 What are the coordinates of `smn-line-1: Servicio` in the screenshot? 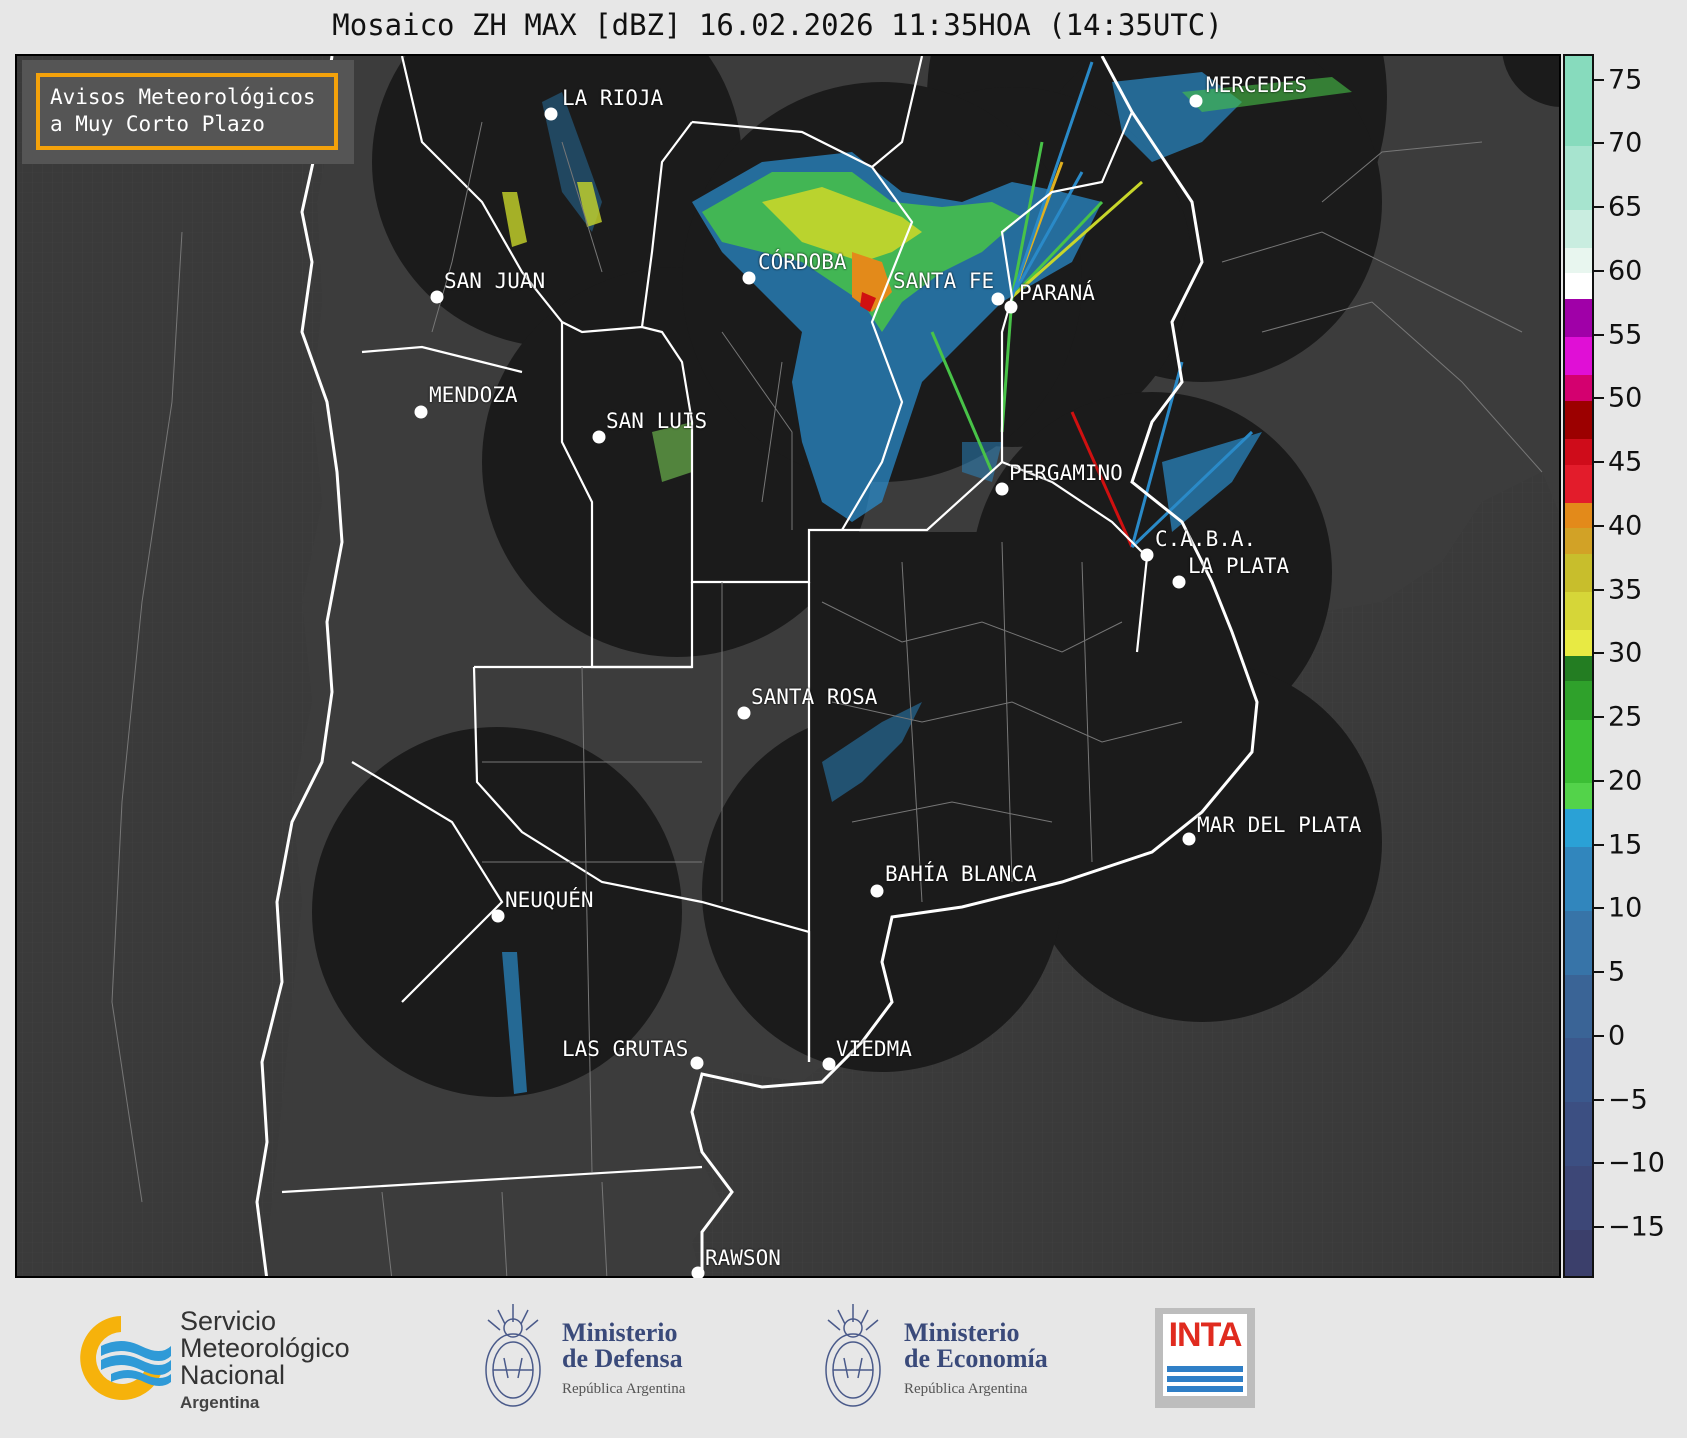 It's located at (228, 1321).